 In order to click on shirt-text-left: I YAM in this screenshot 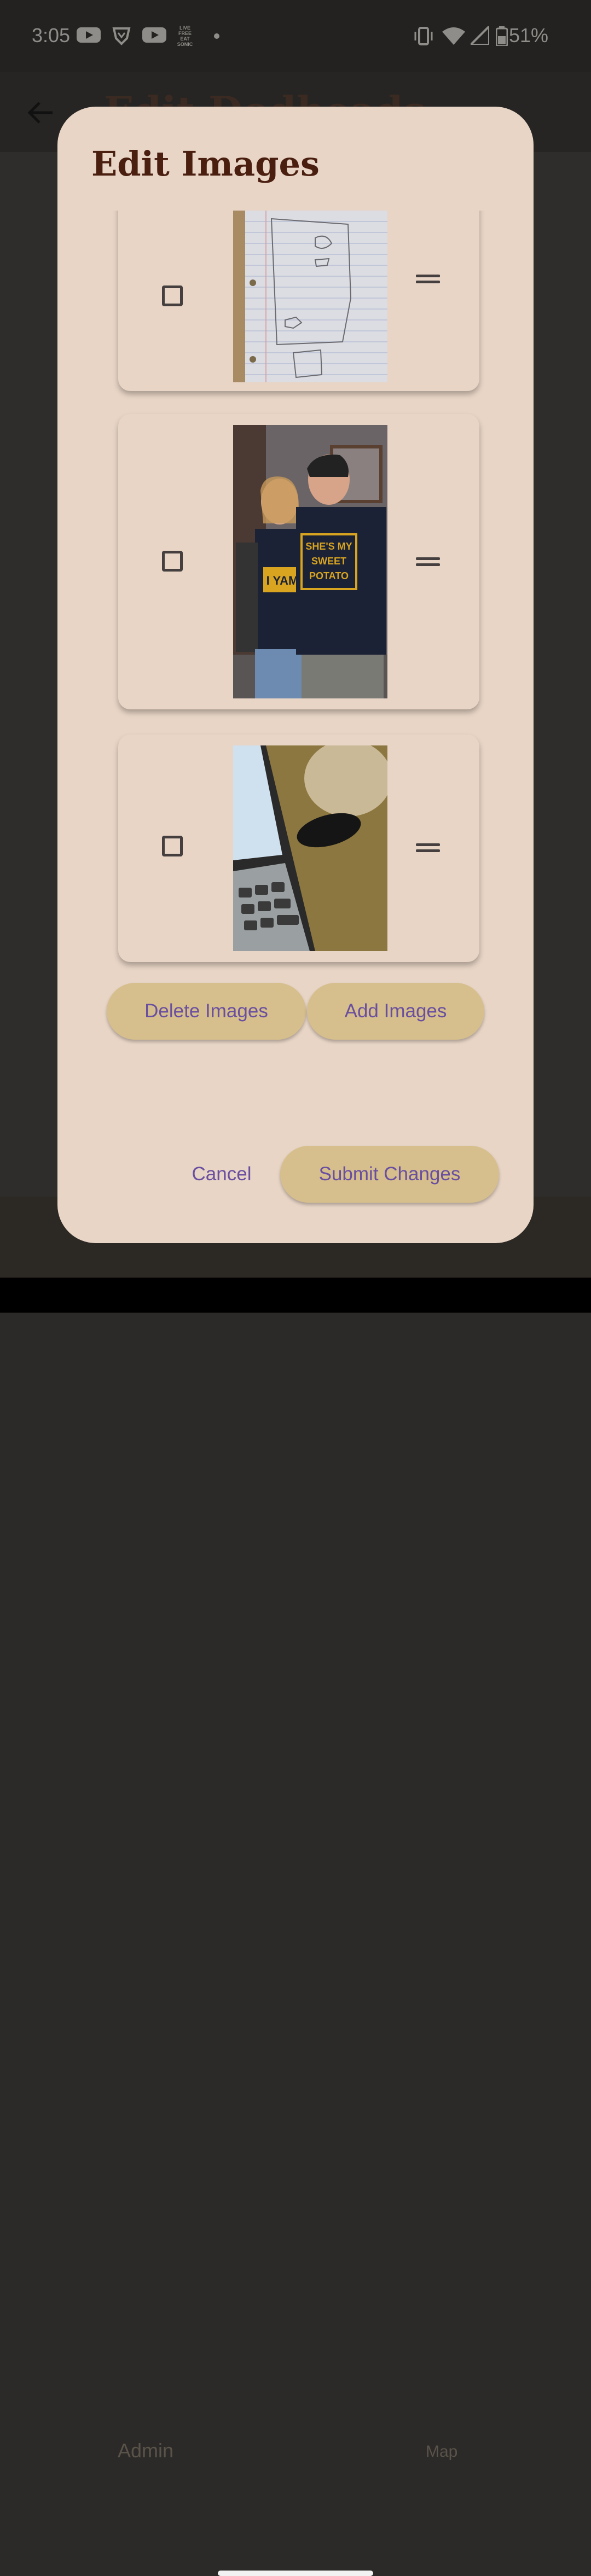, I will do `click(282, 580)`.